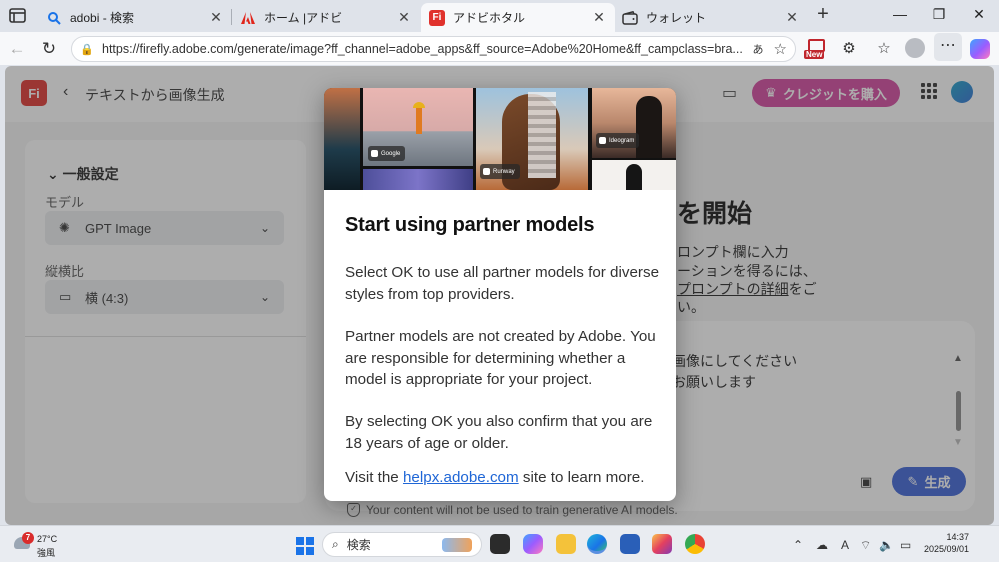 The width and height of the screenshot is (999, 562). I want to click on taskbar-search: ⌕ 検索, so click(402, 544).